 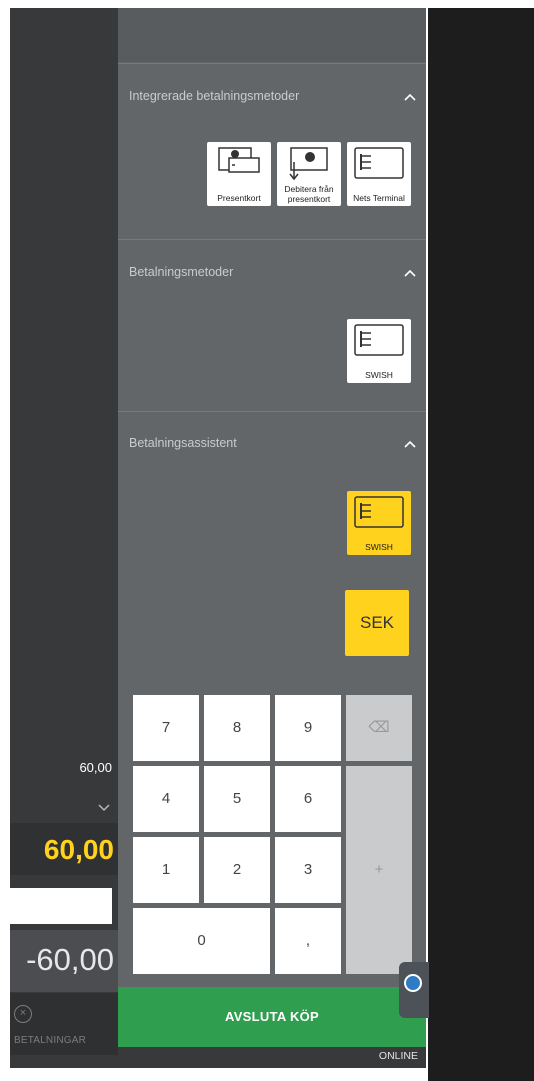 What do you see at coordinates (308, 728) in the screenshot?
I see `key-9: 9` at bounding box center [308, 728].